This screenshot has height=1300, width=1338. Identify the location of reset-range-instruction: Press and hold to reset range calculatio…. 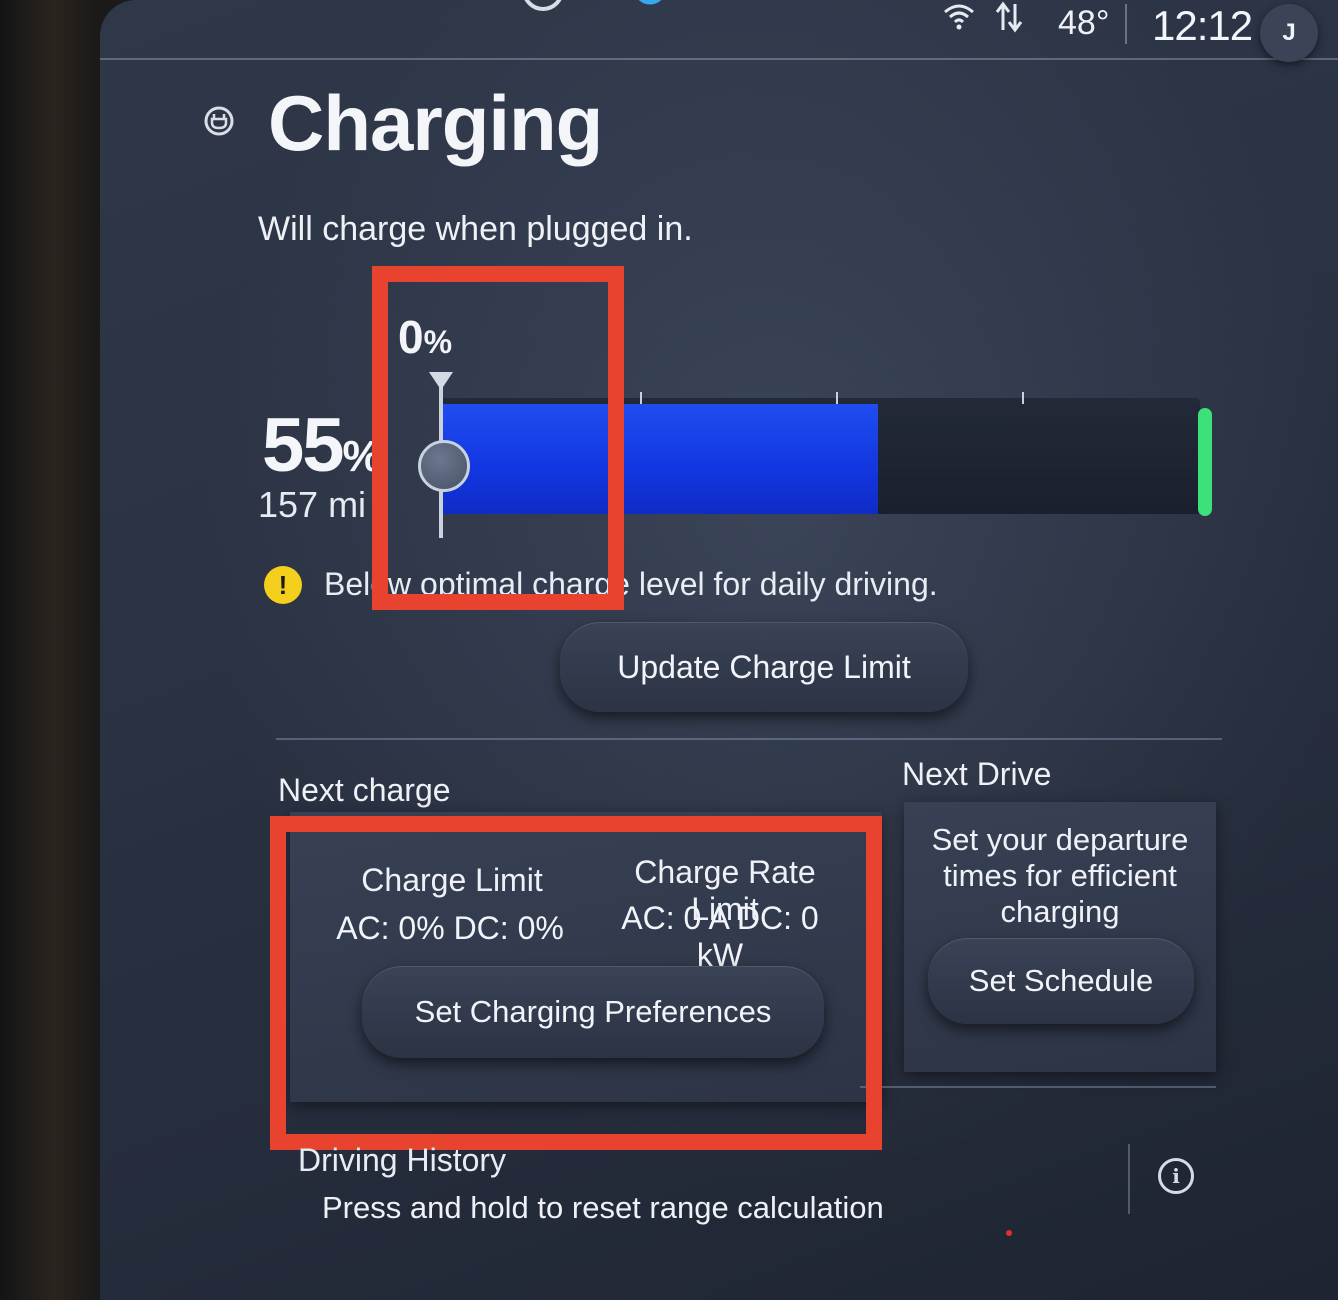
(603, 1208).